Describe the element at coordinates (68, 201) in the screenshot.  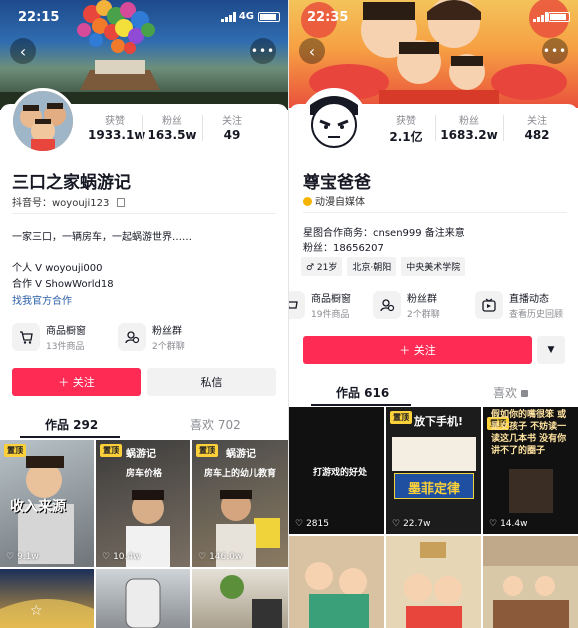
I see `douyin-id: 抖音号：woyouji123` at that location.